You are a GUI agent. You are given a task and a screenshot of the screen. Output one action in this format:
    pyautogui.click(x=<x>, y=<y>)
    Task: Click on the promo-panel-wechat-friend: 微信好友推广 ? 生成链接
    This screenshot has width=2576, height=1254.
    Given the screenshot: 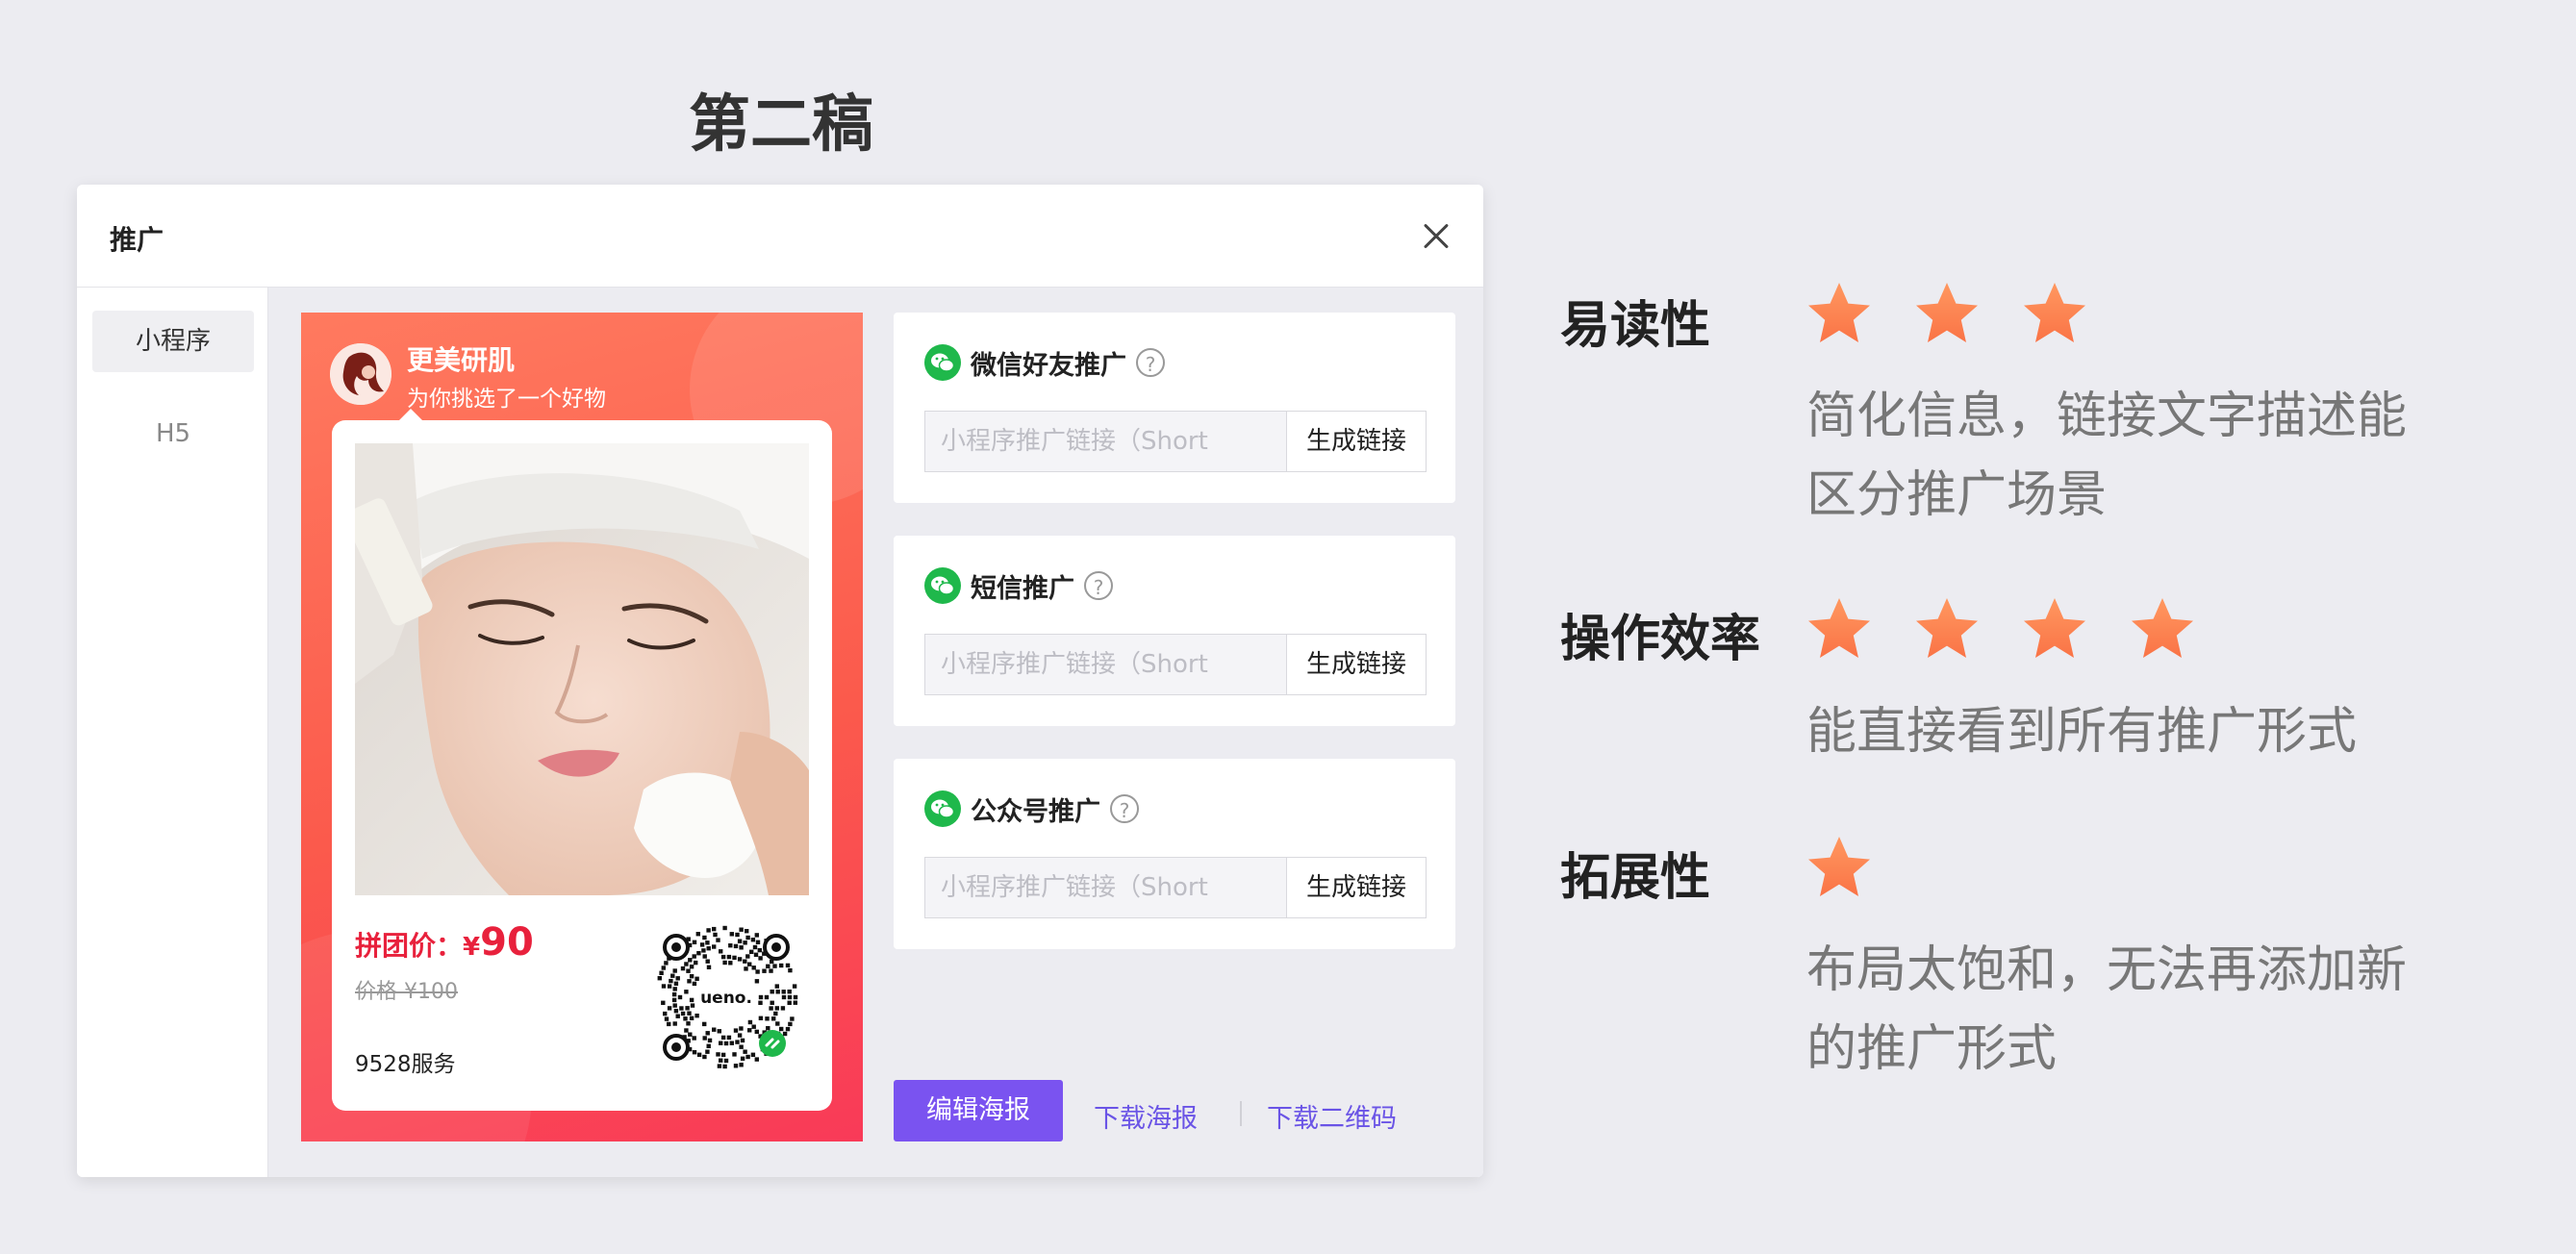 What is the action you would take?
    pyautogui.click(x=1174, y=408)
    